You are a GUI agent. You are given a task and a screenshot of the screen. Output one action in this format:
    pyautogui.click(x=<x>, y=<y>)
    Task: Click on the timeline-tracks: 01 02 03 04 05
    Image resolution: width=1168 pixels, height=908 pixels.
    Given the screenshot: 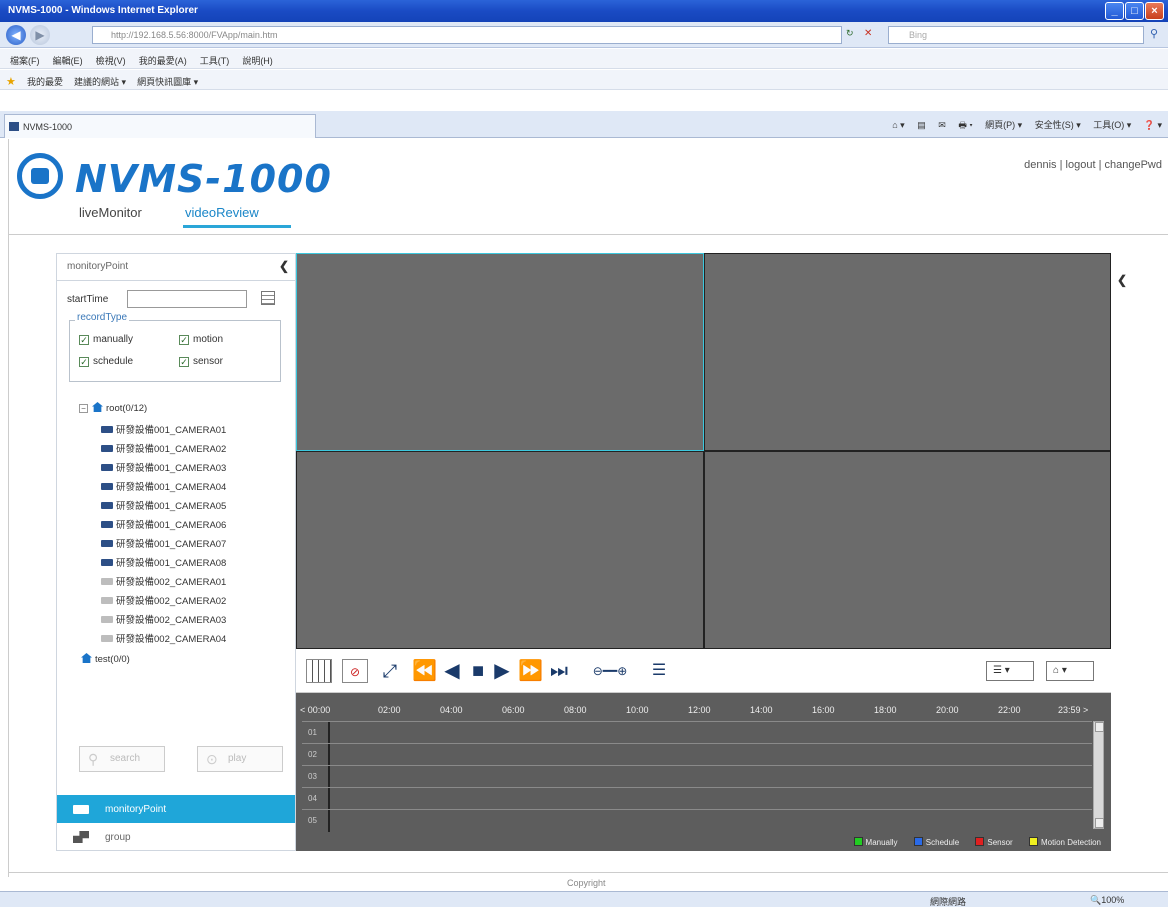 What is the action you would take?
    pyautogui.click(x=697, y=777)
    